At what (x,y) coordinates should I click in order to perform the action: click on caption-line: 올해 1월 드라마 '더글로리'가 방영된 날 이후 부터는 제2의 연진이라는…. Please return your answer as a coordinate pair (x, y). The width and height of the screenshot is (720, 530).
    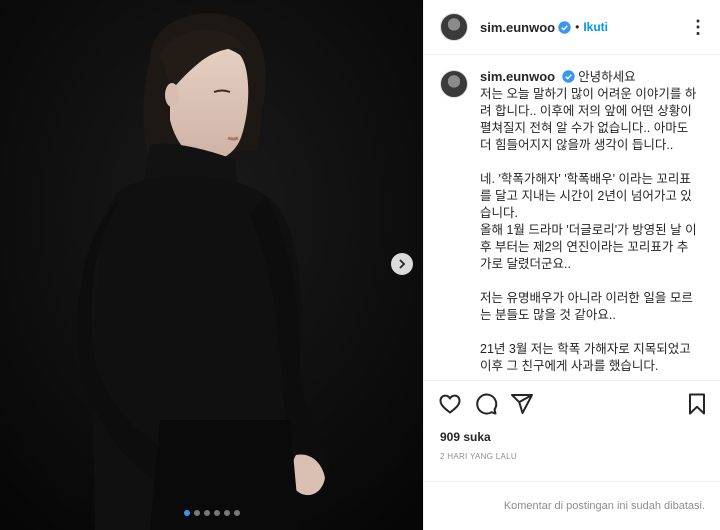
    Looking at the image, I should click on (588, 247).